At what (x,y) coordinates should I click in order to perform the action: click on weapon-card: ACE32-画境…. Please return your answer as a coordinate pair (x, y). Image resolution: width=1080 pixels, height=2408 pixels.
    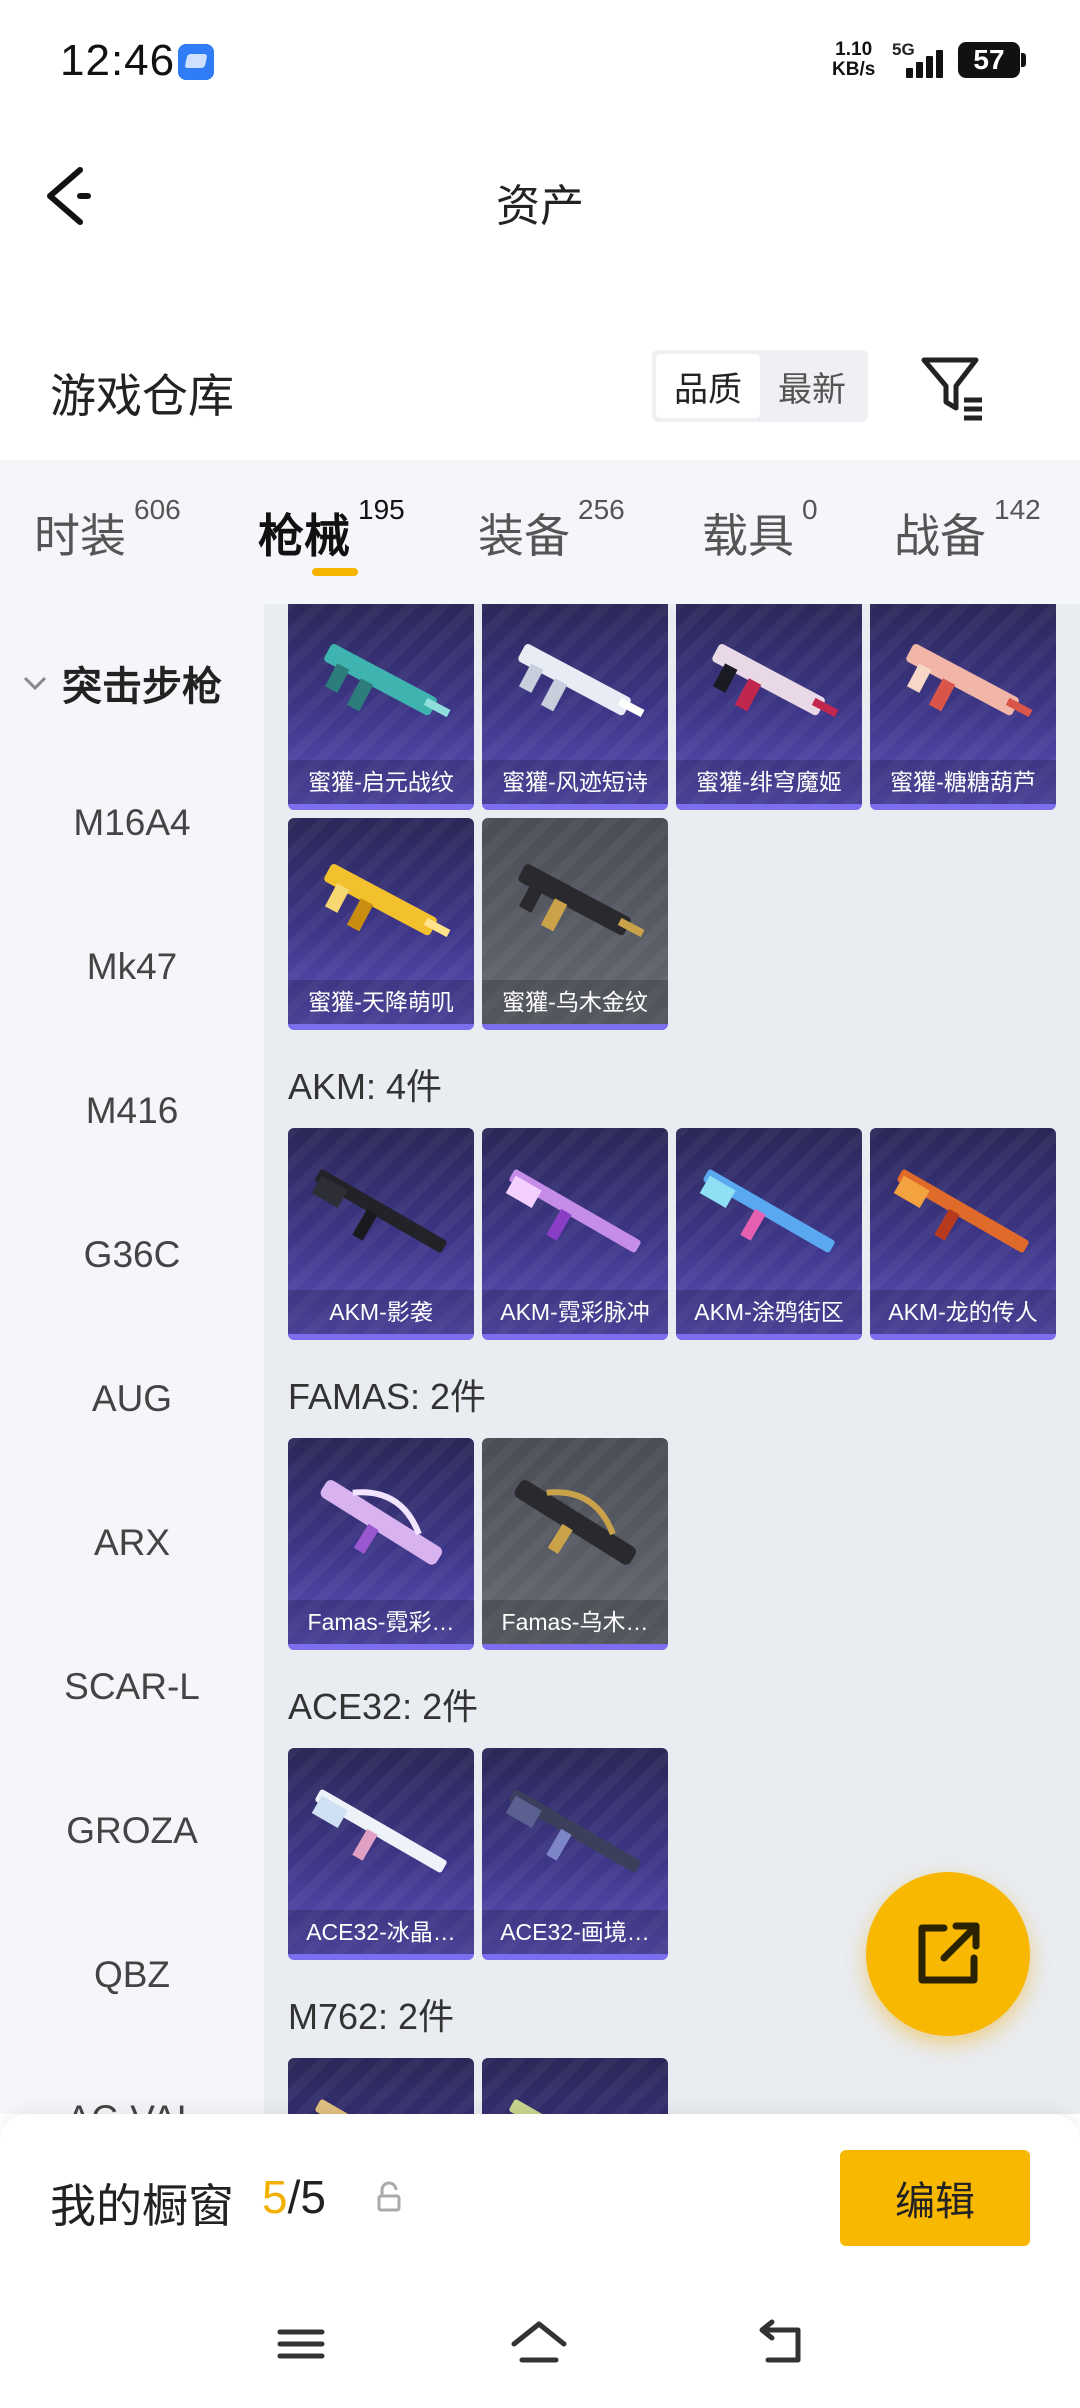
    Looking at the image, I should click on (575, 1854).